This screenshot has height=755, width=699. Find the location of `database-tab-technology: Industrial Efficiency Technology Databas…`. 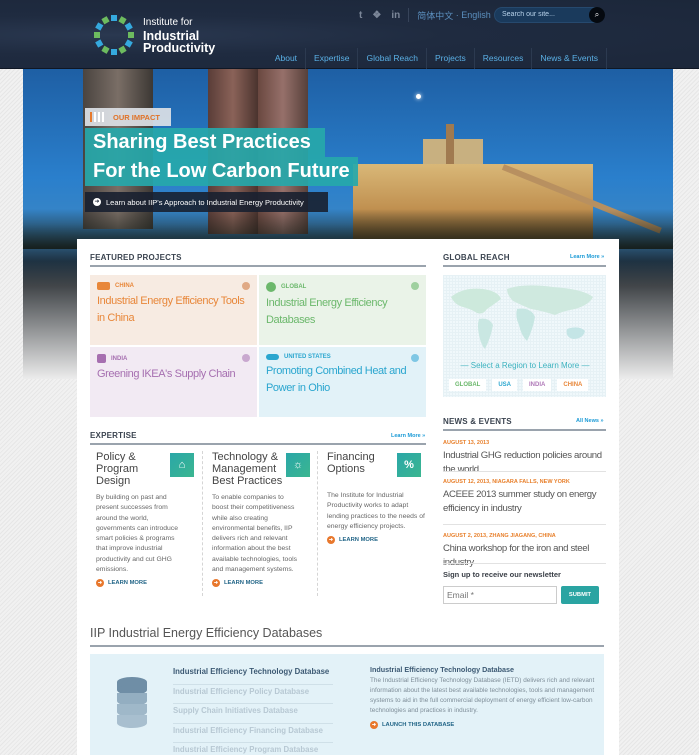

database-tab-technology: Industrial Efficiency Technology Databas… is located at coordinates (253, 675).